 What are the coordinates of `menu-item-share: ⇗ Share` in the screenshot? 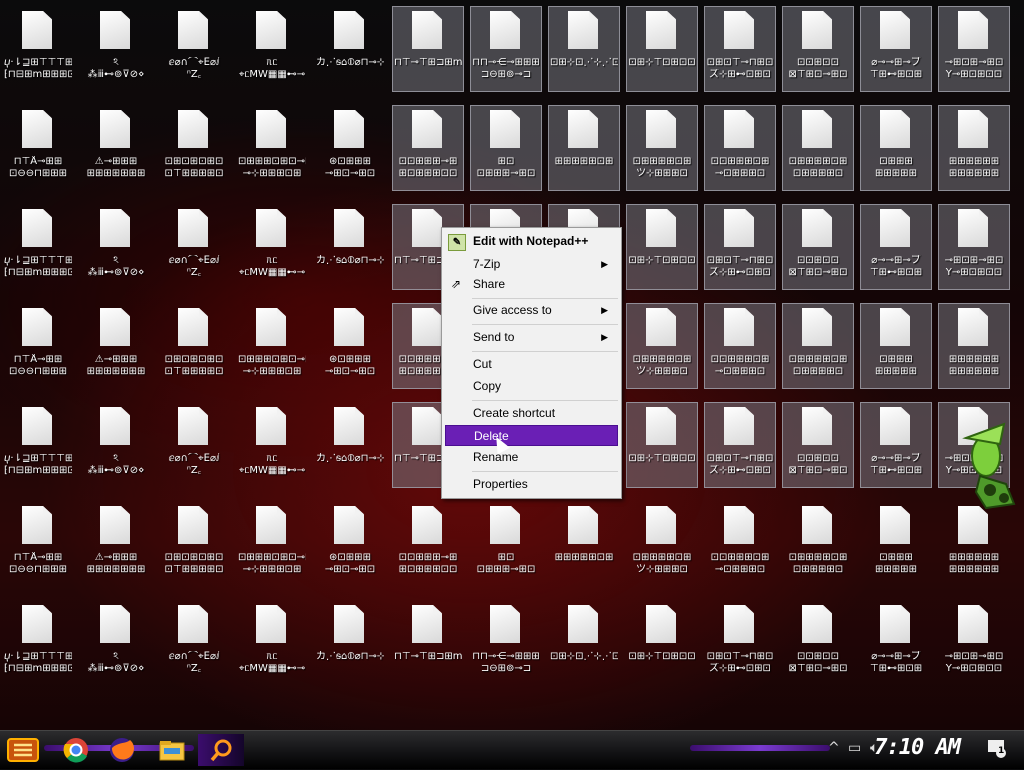 It's located at (531, 284).